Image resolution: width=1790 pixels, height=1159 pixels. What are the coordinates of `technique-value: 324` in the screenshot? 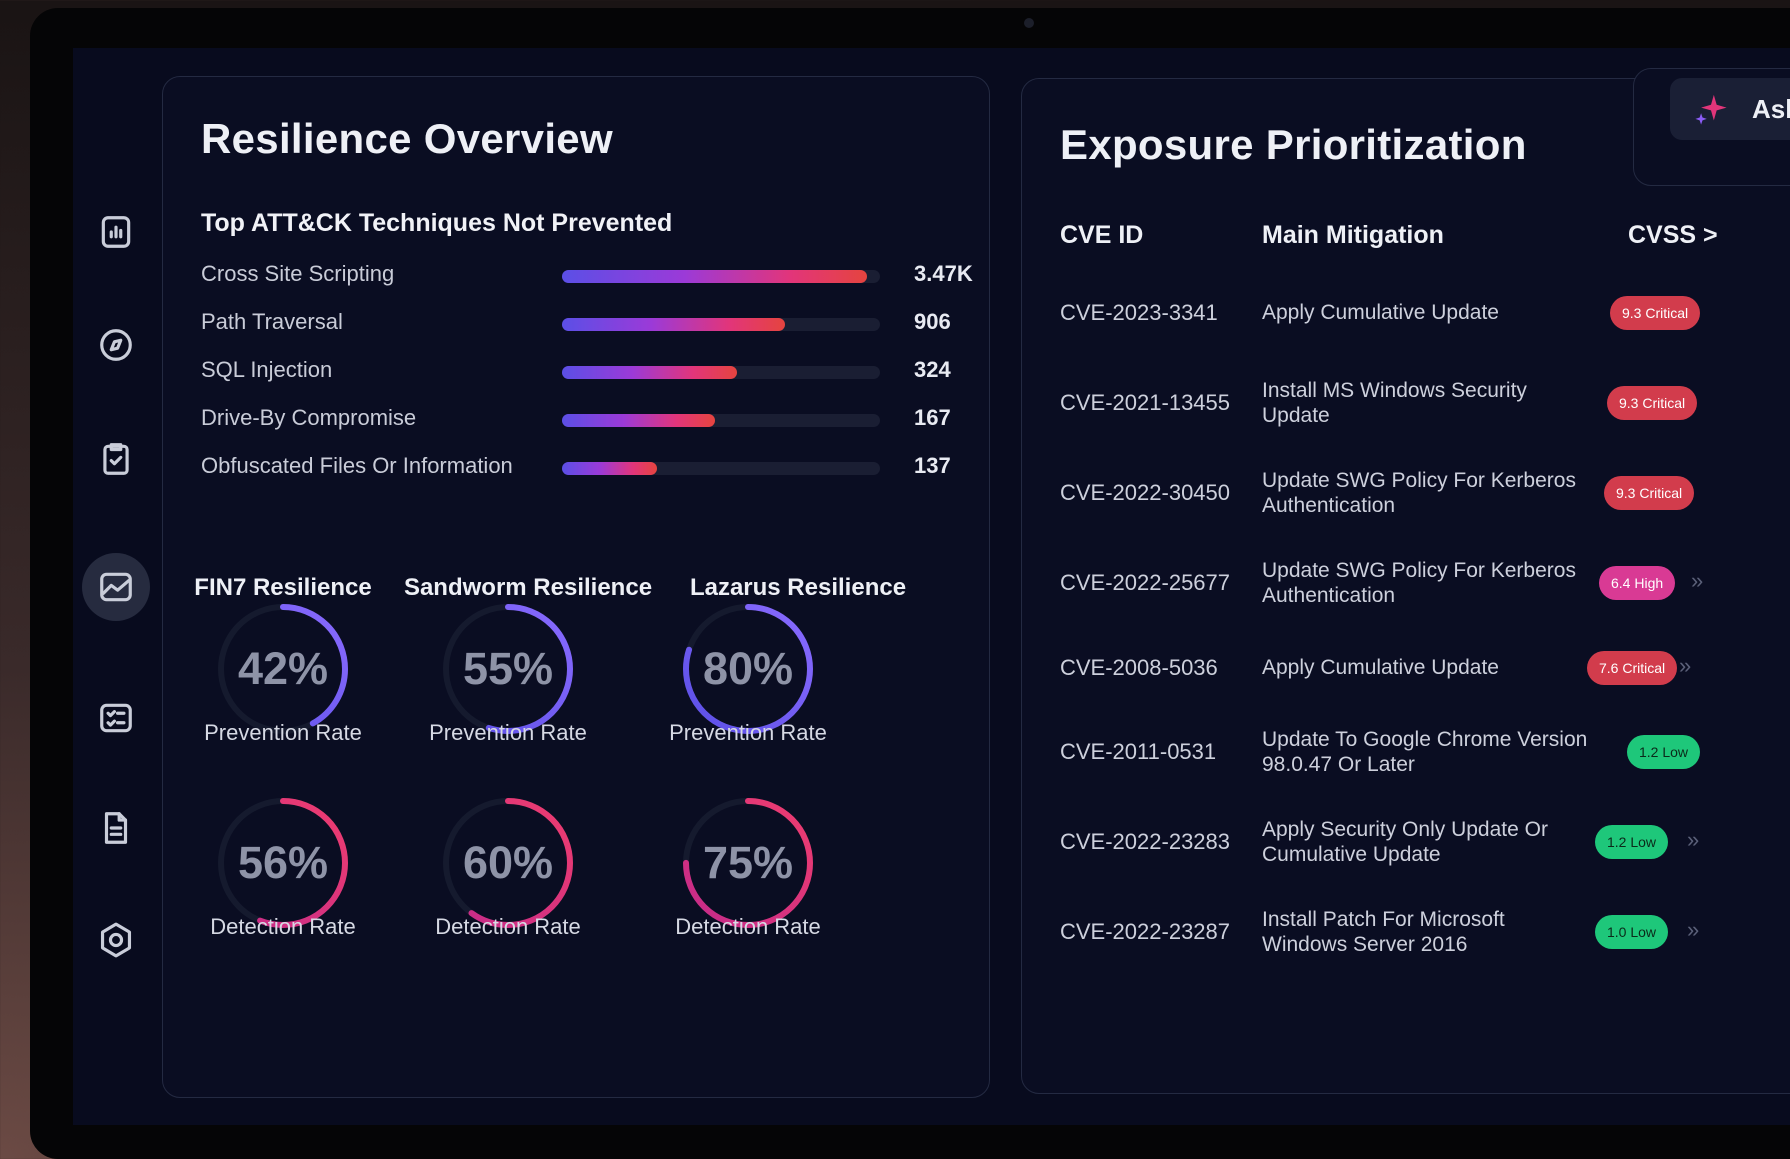 It's located at (932, 369).